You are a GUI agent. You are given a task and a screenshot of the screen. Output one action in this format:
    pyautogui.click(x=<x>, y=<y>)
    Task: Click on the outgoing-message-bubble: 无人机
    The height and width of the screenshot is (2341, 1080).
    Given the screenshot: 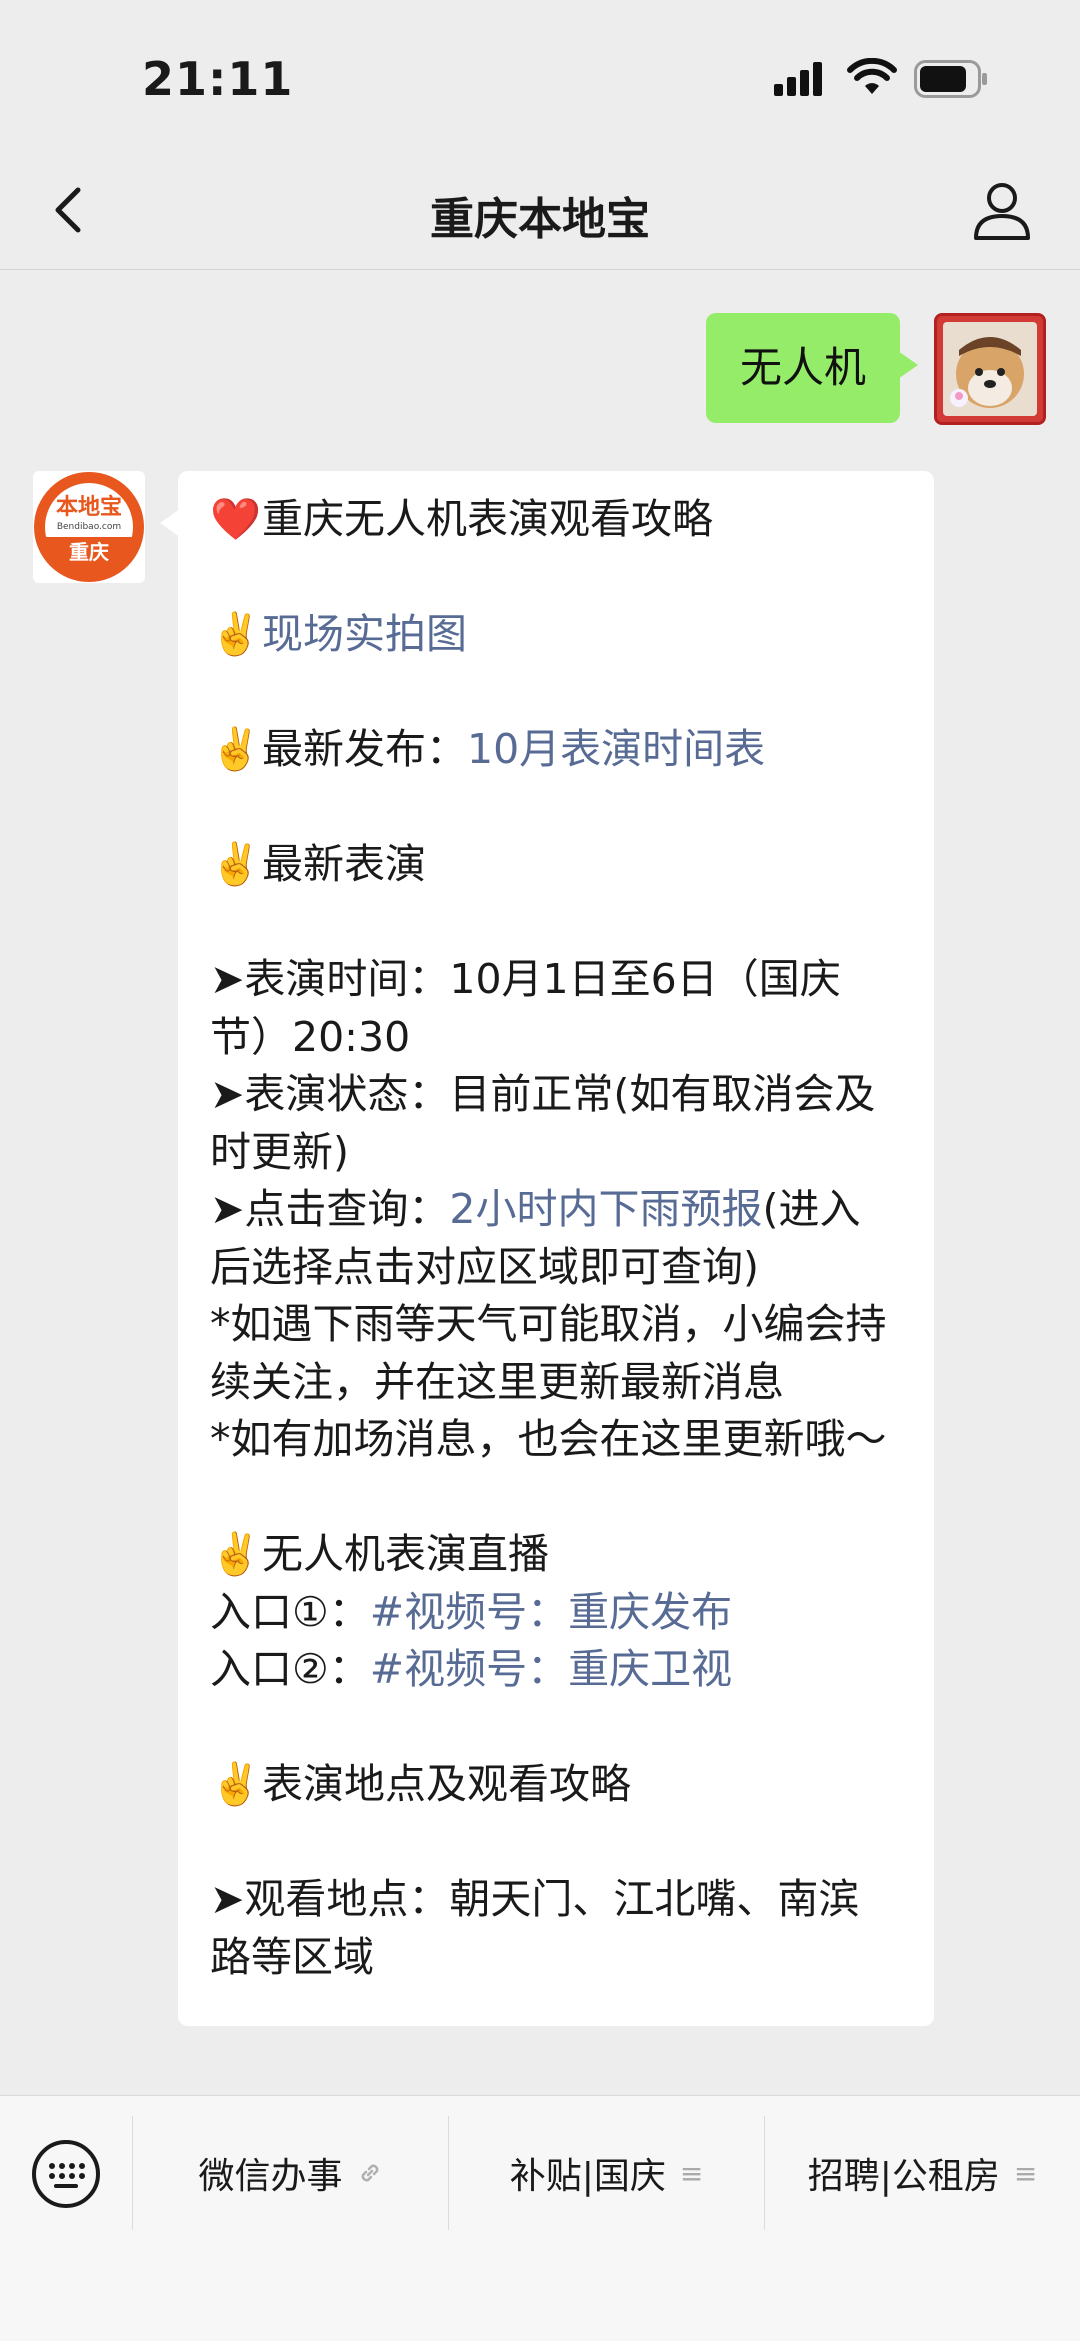 What is the action you would take?
    pyautogui.click(x=812, y=368)
    